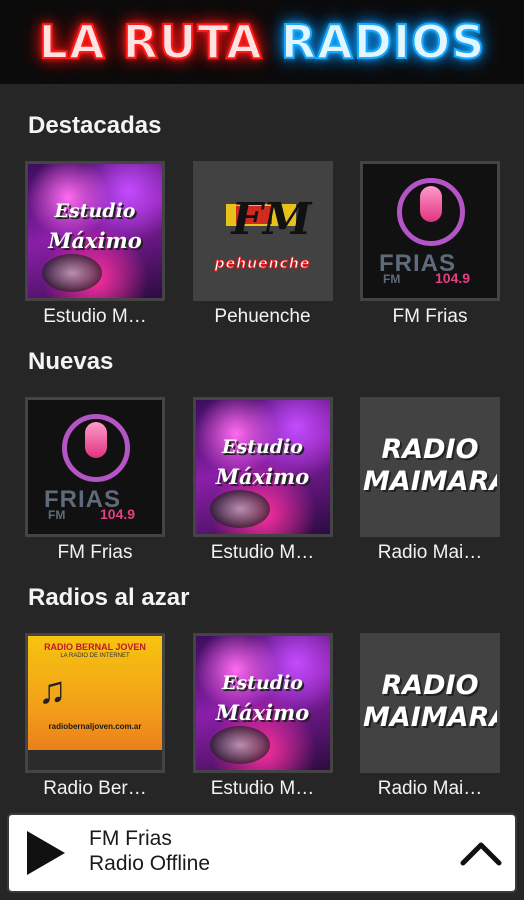 The height and width of the screenshot is (900, 524). Describe the element at coordinates (383, 42) in the screenshot. I see `logo-radios: RADIOS` at that location.